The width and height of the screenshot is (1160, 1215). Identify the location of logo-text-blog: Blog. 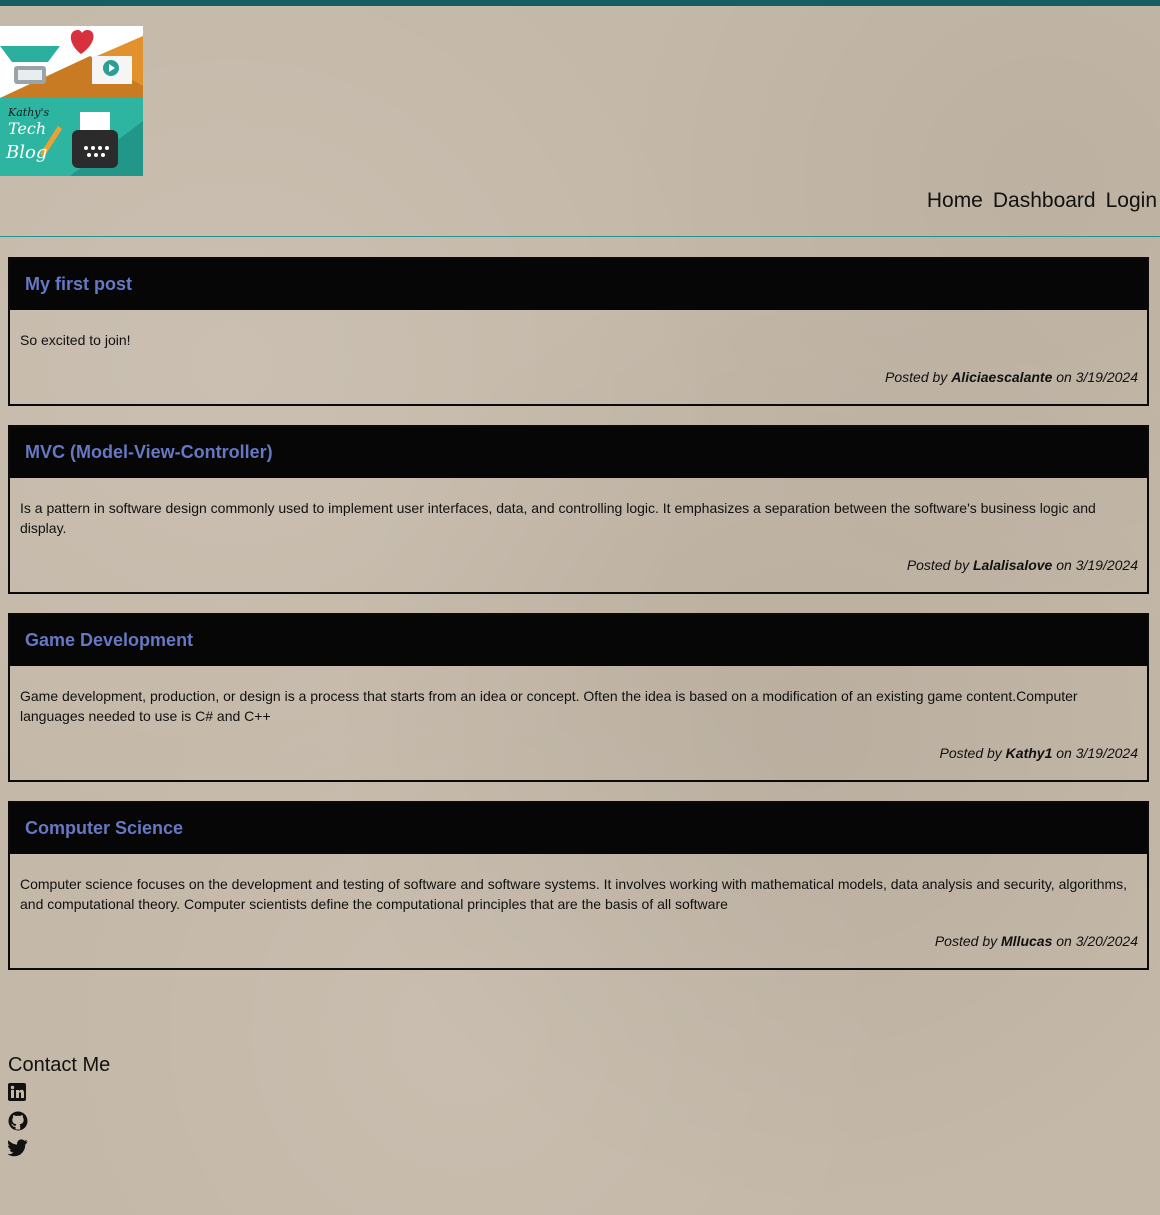
(26, 152).